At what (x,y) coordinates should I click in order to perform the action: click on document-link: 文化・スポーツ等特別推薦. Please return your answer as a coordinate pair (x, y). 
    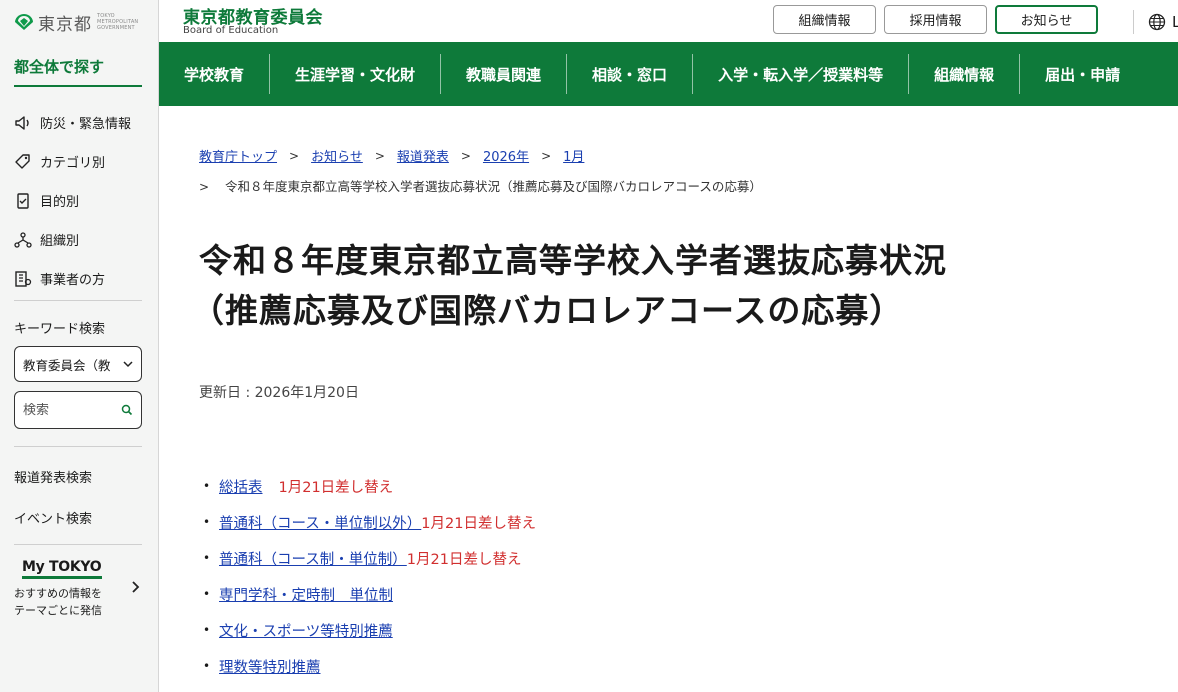
    Looking at the image, I should click on (306, 630).